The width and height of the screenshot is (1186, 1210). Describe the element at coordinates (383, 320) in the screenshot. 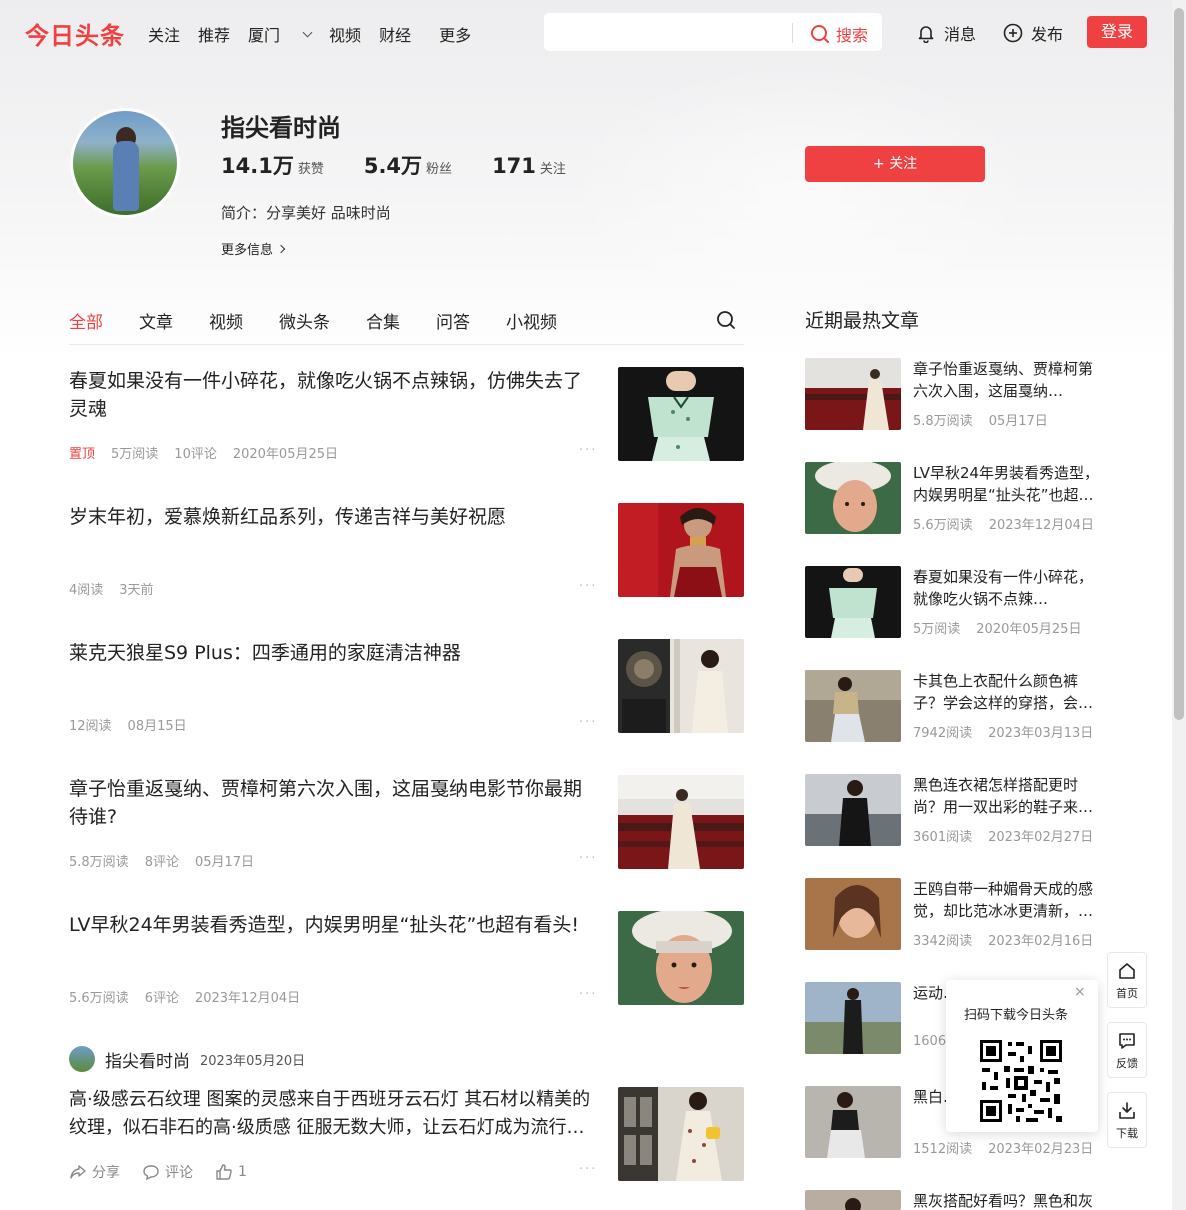

I see `tab-collections: 合集` at that location.